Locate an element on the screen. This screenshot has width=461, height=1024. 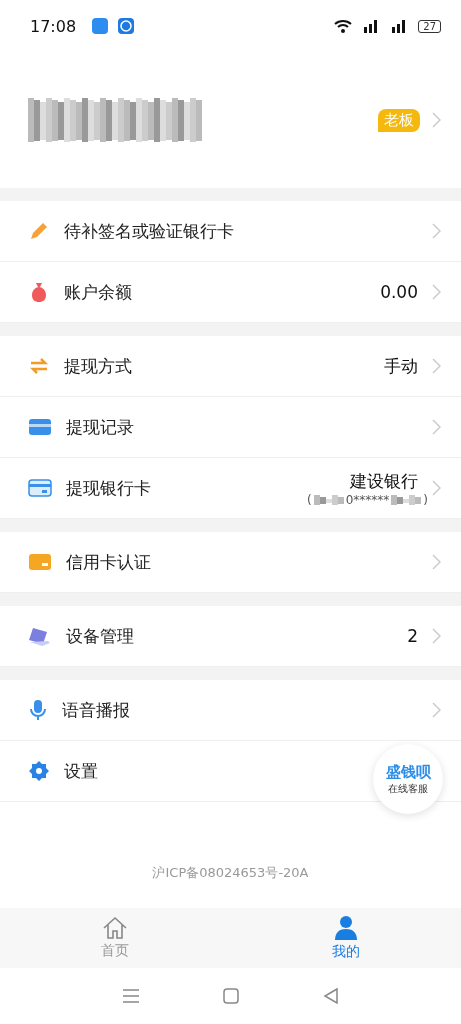
icp-notice: 沪ICP备08024653号-20A is located at coordinates (230, 873).